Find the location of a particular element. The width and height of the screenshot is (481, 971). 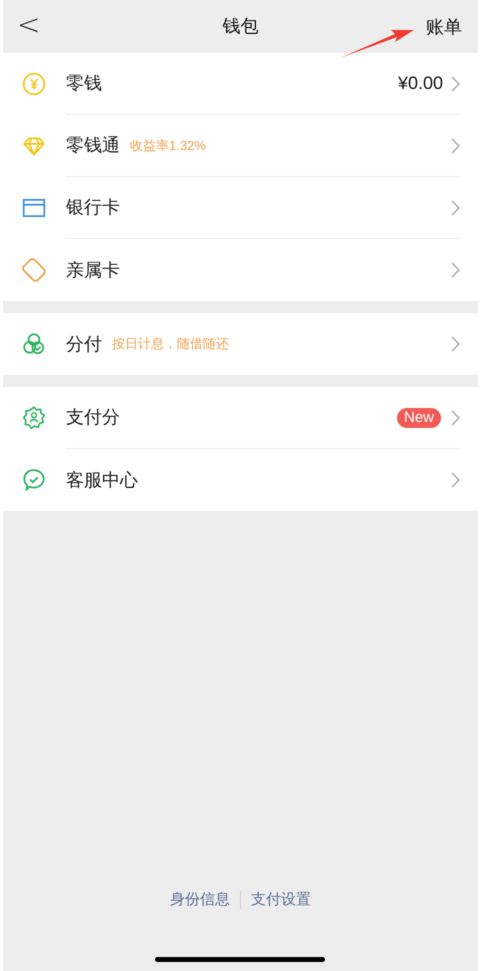

back-button: < is located at coordinates (28, 25).